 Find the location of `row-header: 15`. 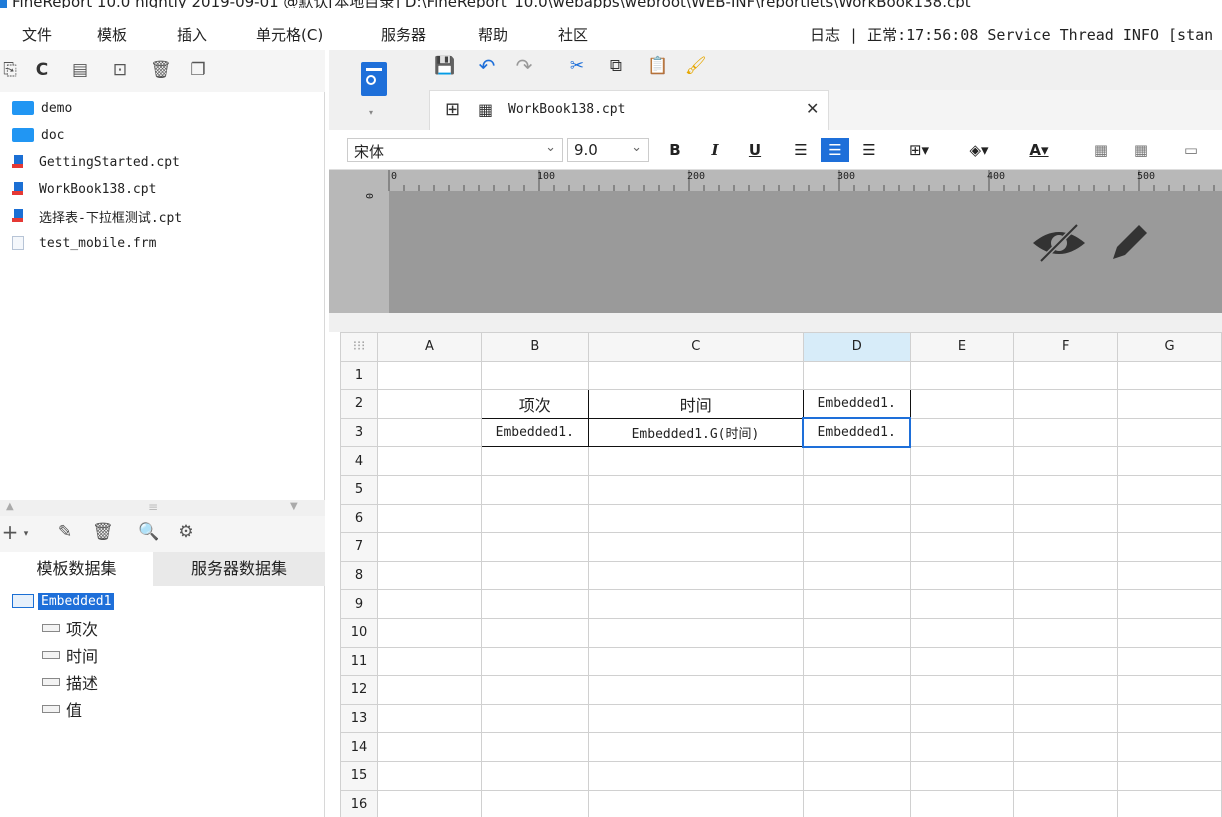

row-header: 15 is located at coordinates (359, 775).